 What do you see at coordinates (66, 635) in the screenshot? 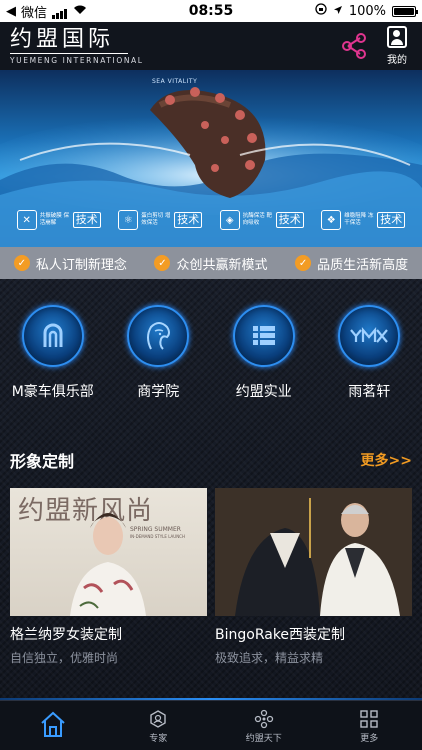
I see `card-title: 格兰纳罗女装定制` at bounding box center [66, 635].